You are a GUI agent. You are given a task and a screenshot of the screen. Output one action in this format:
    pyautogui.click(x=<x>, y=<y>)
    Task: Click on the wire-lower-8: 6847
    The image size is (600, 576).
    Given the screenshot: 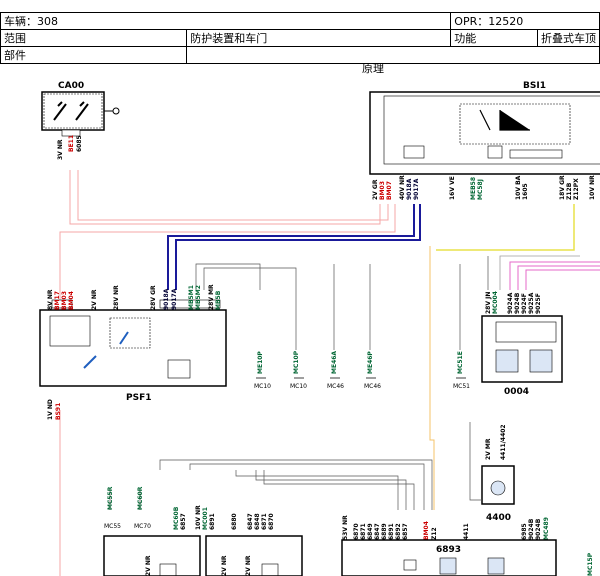 What is the action you would take?
    pyautogui.click(x=250, y=521)
    